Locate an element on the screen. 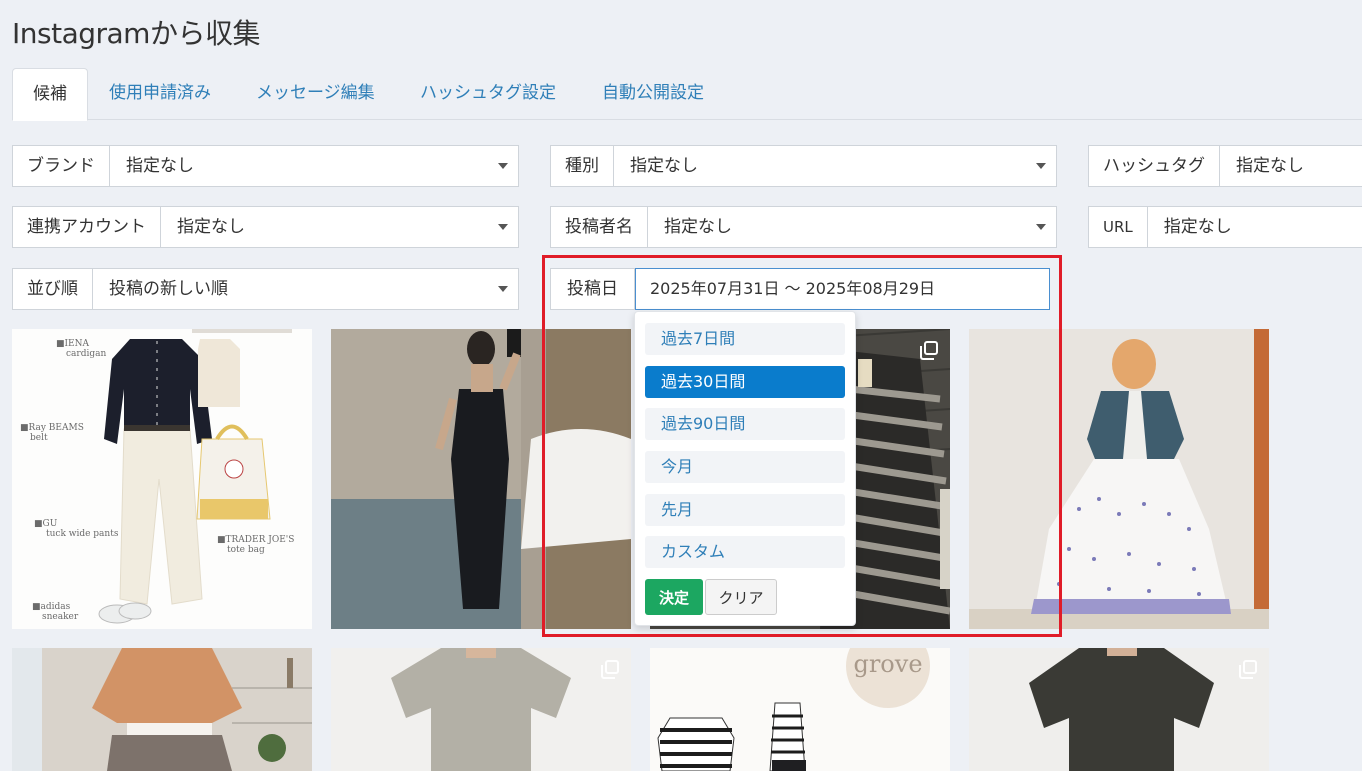 Image resolution: width=1362 pixels, height=771 pixels. range-option-this-month: 今月 is located at coordinates (745, 467).